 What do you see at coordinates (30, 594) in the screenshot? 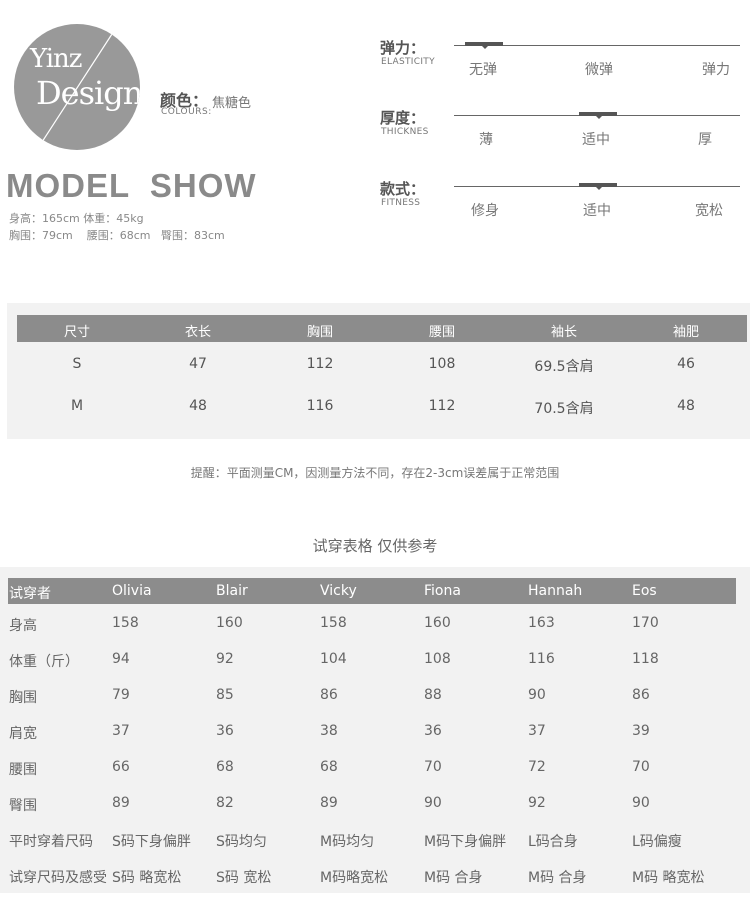
I see `trial-header-cell: 试穿者` at bounding box center [30, 594].